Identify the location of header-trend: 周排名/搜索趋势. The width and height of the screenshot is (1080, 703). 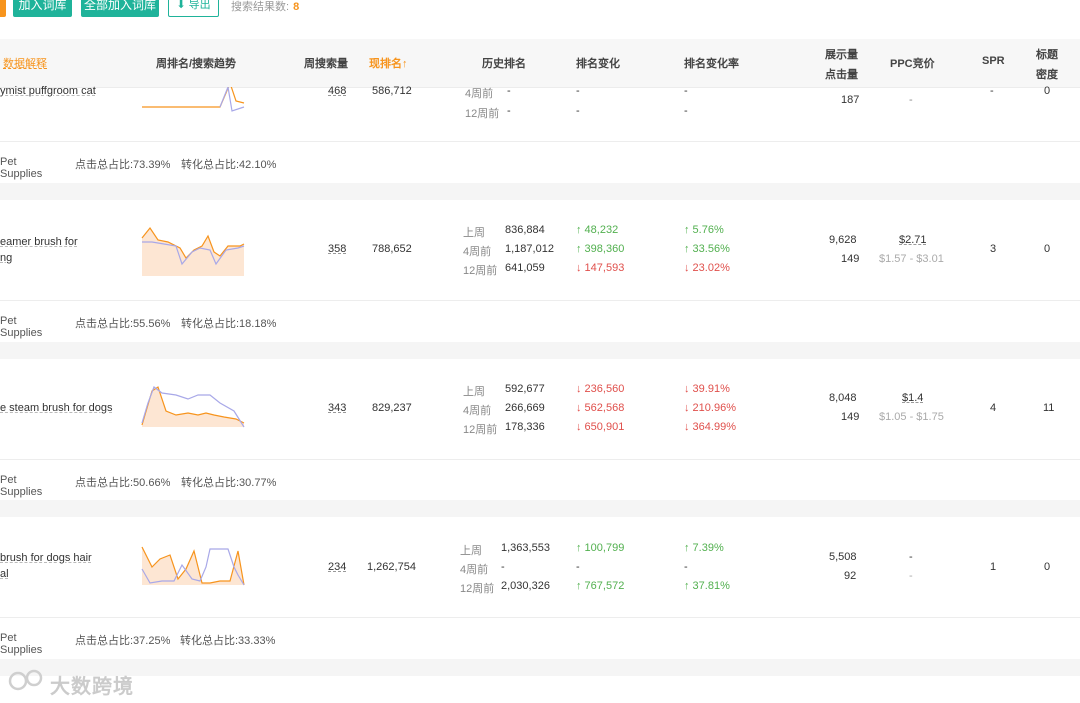
(196, 64).